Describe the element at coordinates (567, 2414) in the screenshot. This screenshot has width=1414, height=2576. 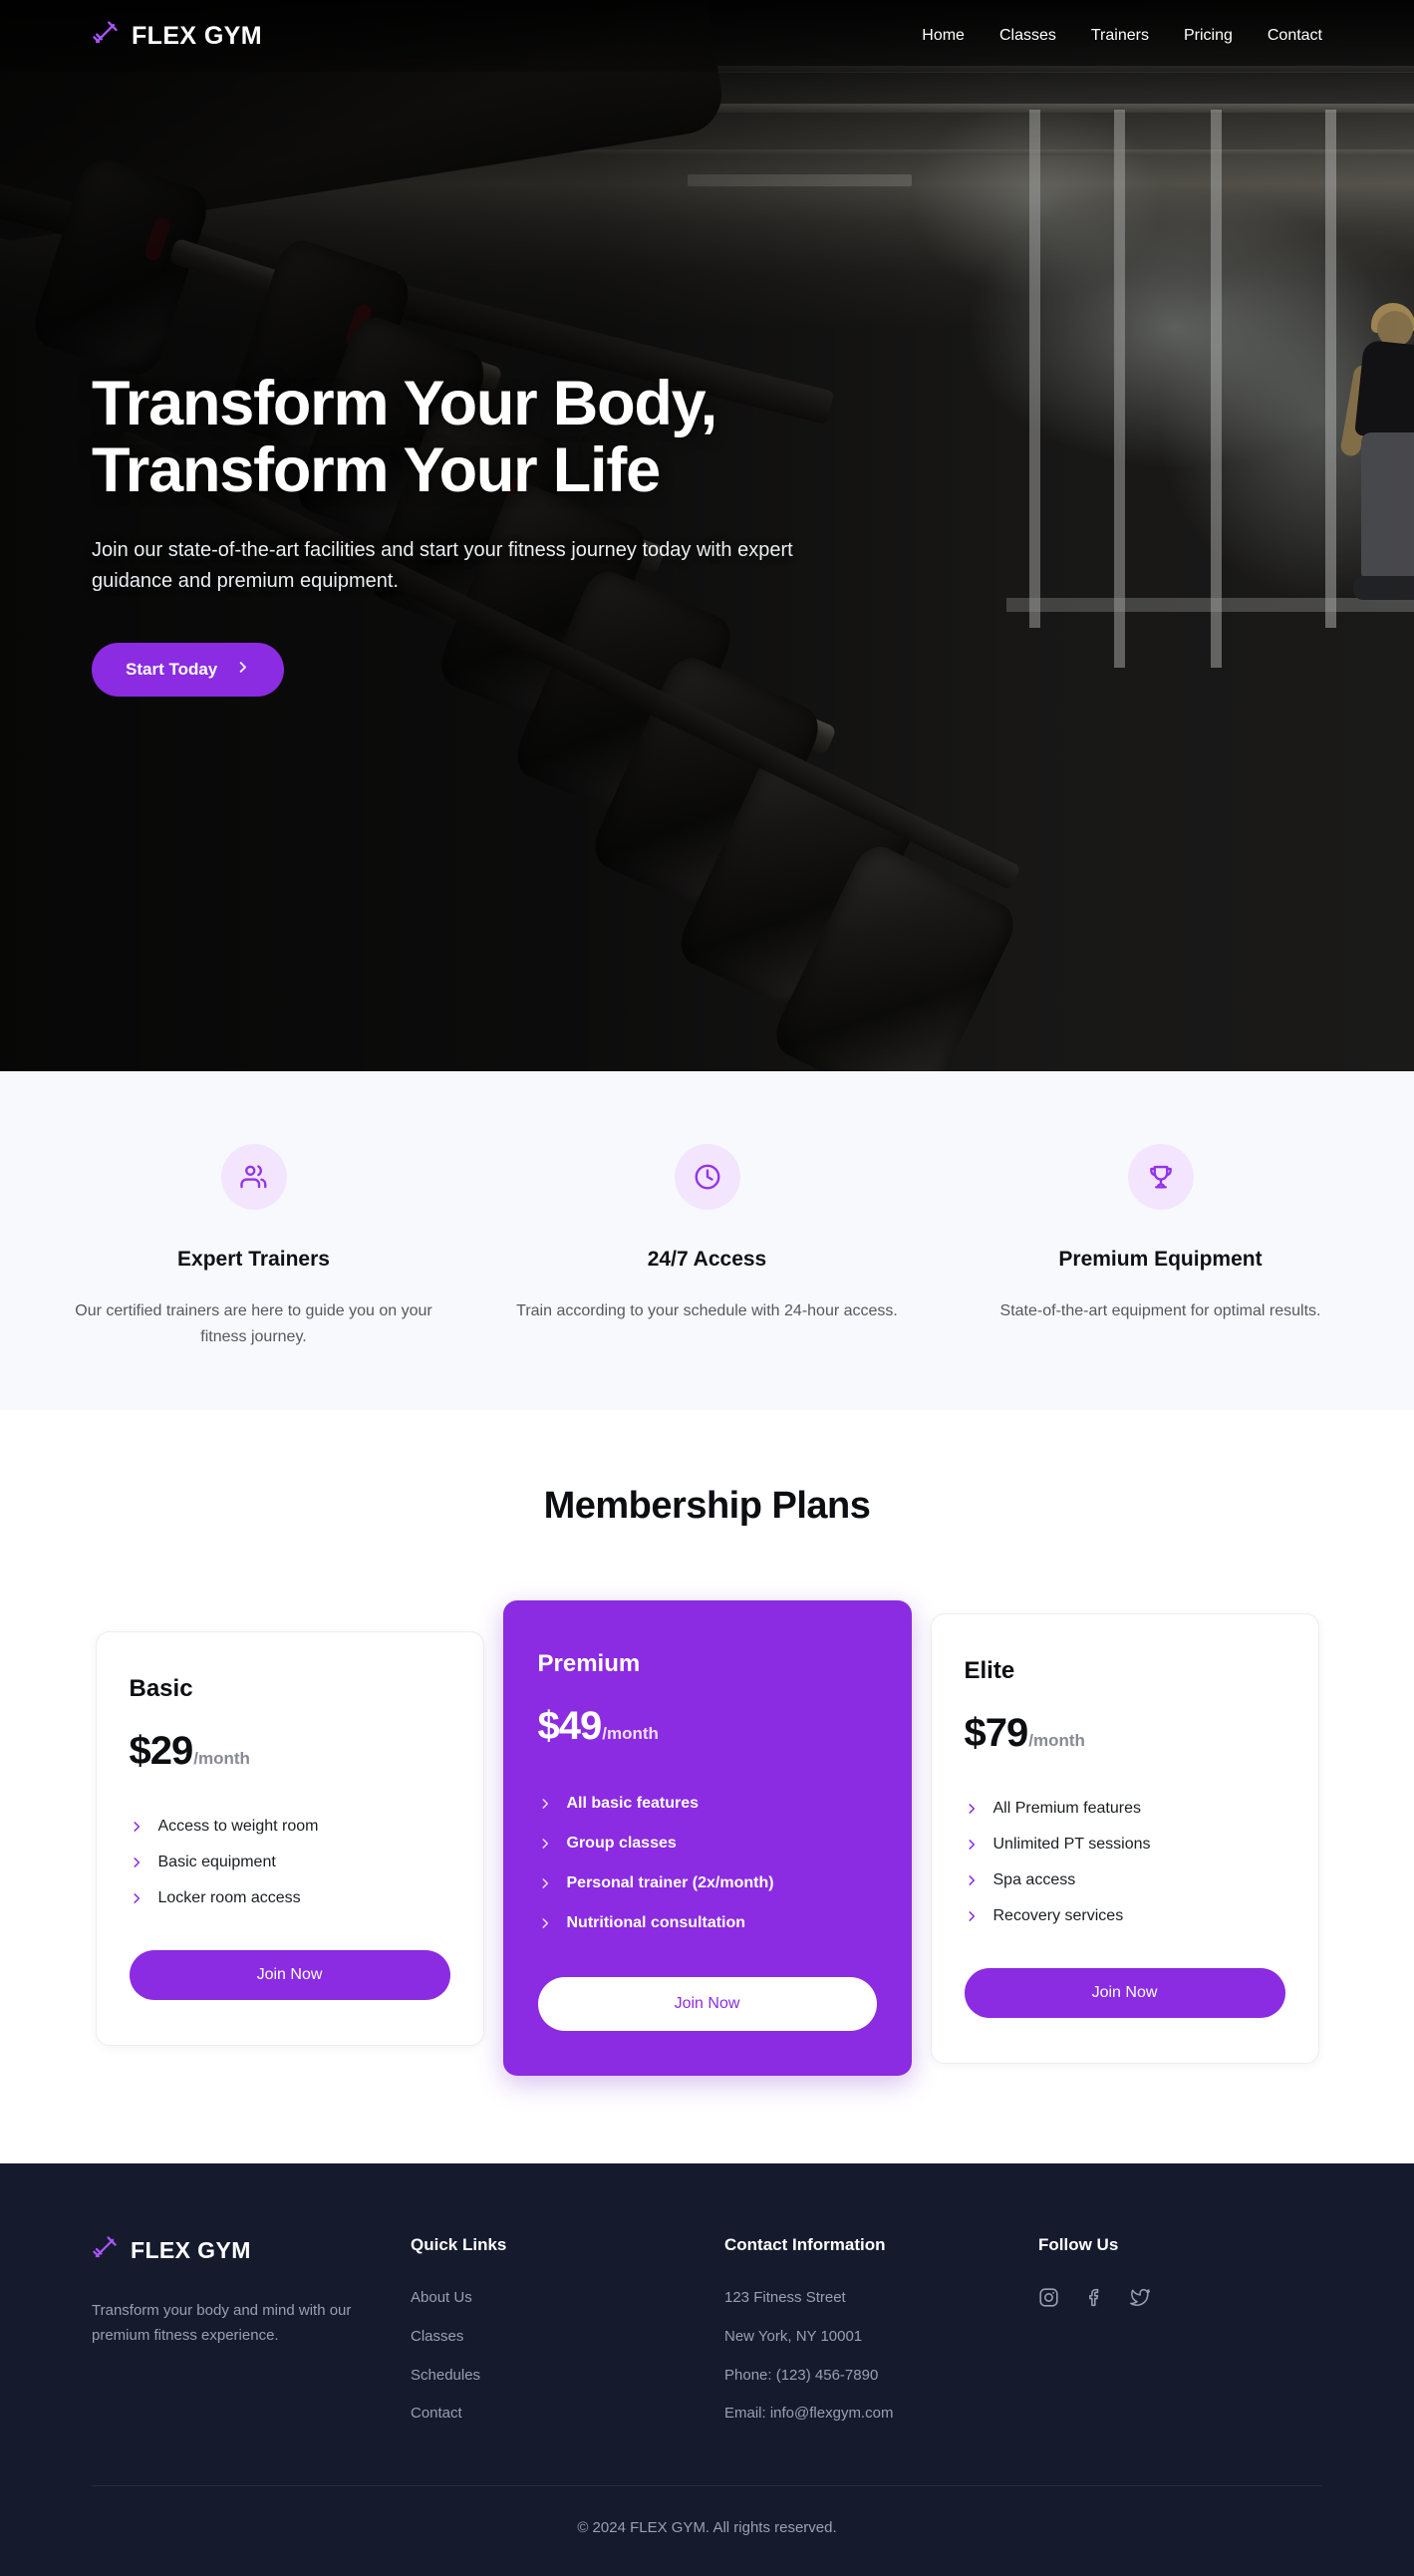
I see `footer-link-contact: Contact` at that location.